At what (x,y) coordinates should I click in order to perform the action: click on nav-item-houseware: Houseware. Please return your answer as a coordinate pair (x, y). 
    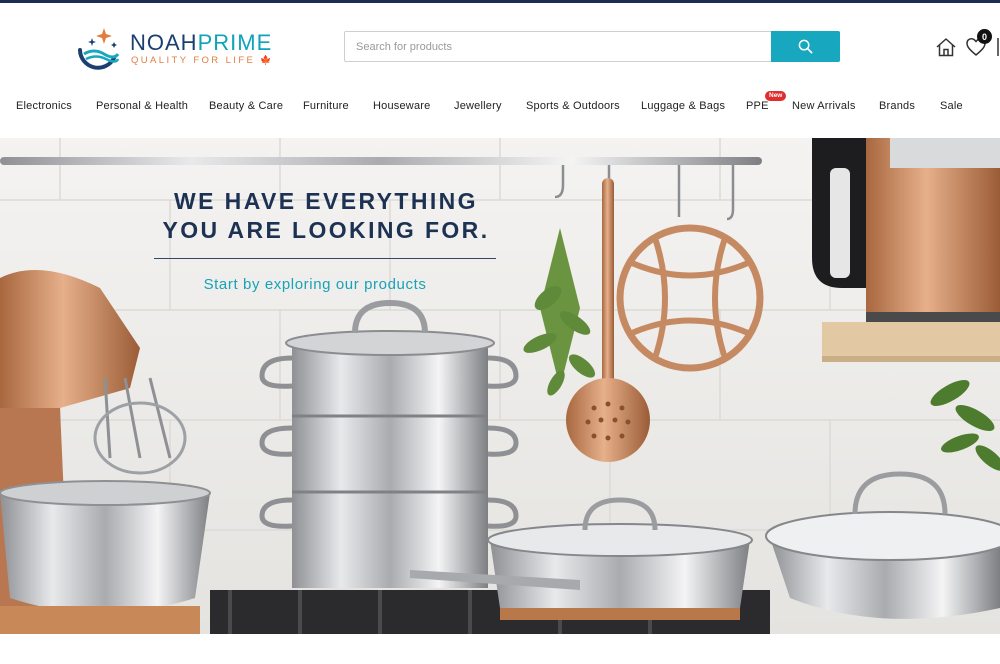
    Looking at the image, I should click on (401, 106).